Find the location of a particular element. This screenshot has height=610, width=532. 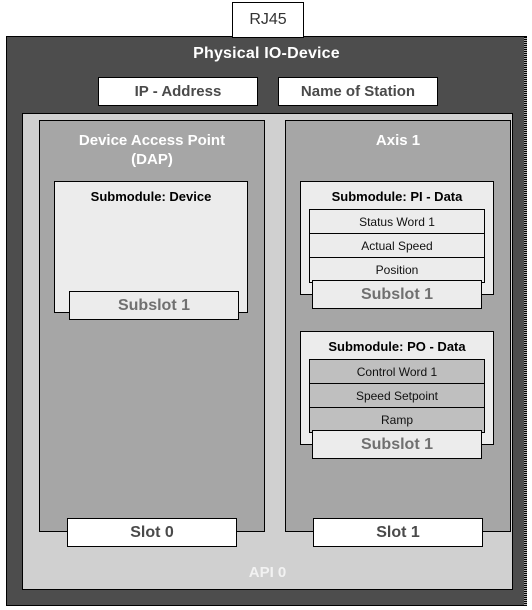

slot-0-box: Slot 0 is located at coordinates (152, 532).